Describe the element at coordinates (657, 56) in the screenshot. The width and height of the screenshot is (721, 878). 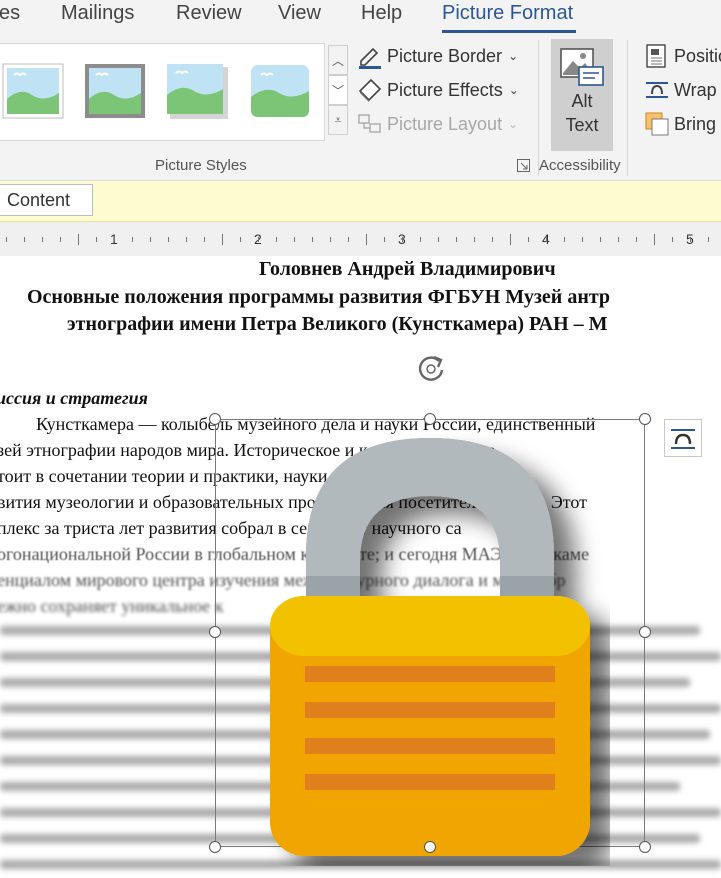
I see `position-icon` at that location.